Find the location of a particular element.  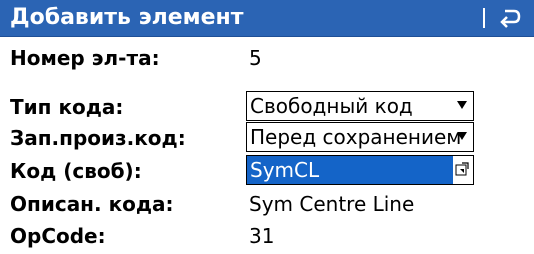

prompt-code-label: Зап.произ.код: is located at coordinates (98, 138).